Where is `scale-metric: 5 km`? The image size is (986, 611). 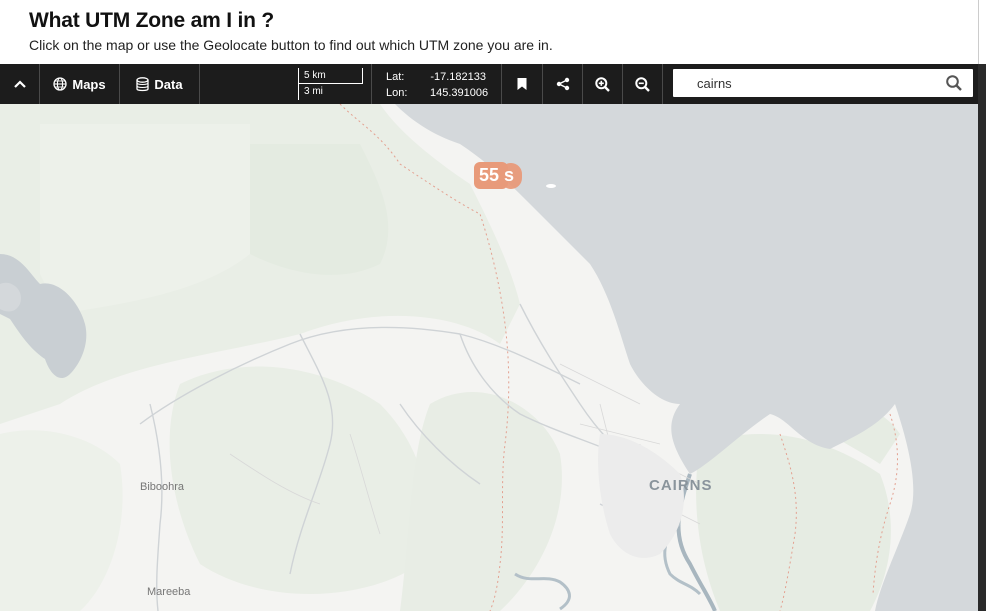
scale-metric: 5 km is located at coordinates (315, 75).